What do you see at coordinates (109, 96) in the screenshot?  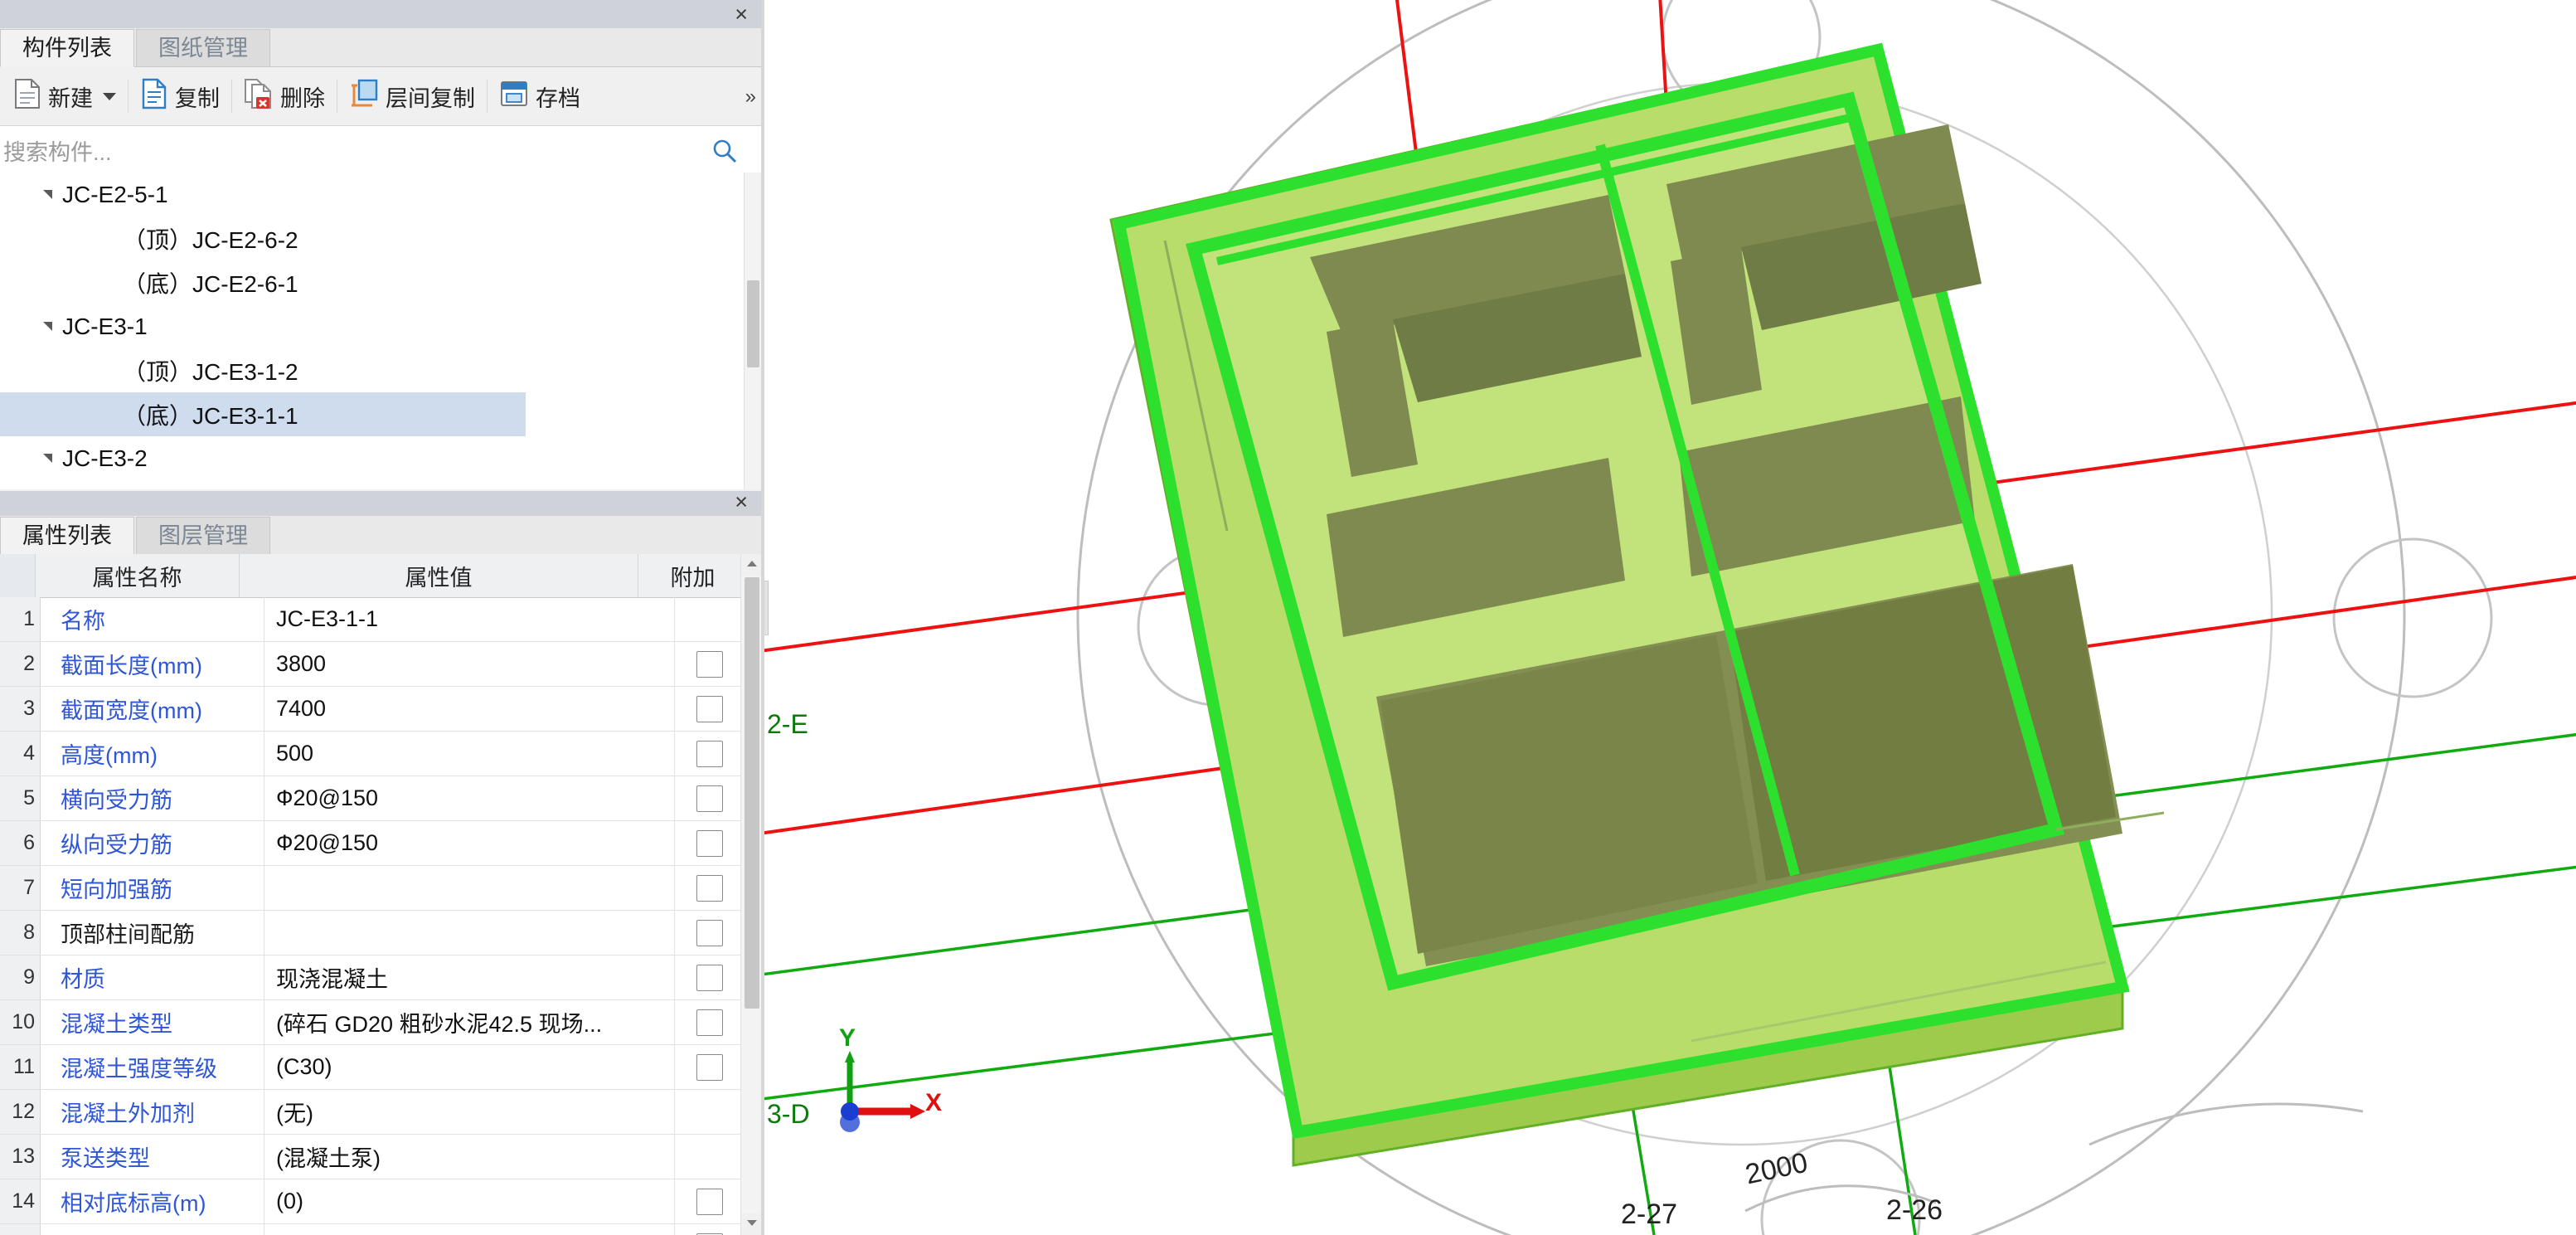 I see `chevron-down-icon` at bounding box center [109, 96].